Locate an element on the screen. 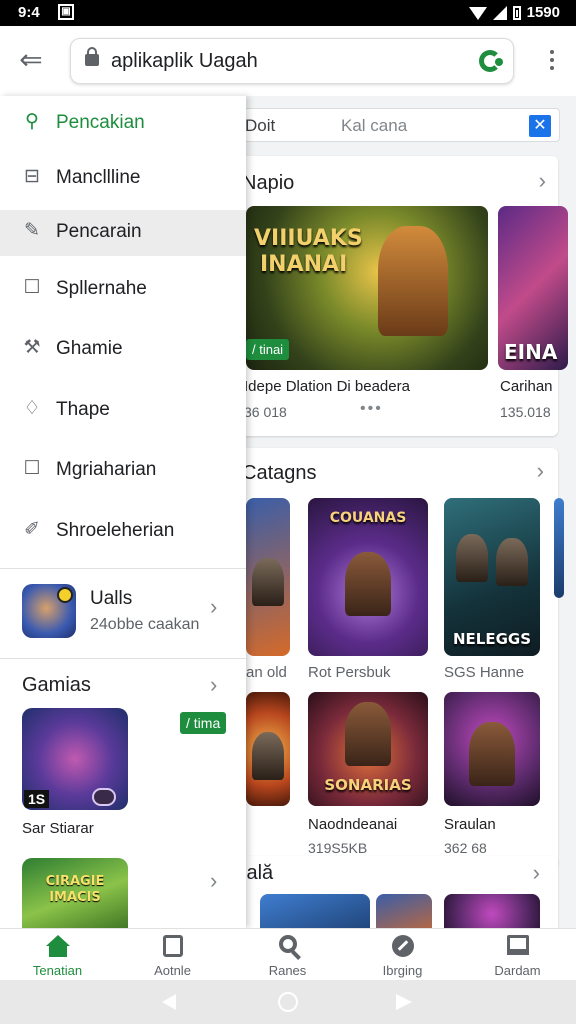 The width and height of the screenshot is (576, 1024). apps-icon is located at coordinates (173, 947).